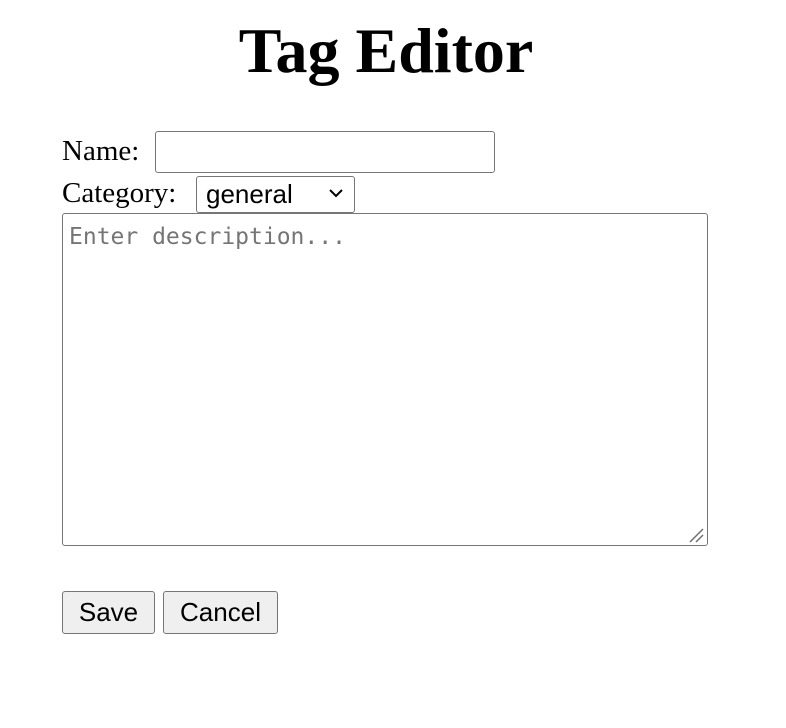 This screenshot has height=728, width=786. Describe the element at coordinates (220, 612) in the screenshot. I see `cancel-button: Cancel` at that location.